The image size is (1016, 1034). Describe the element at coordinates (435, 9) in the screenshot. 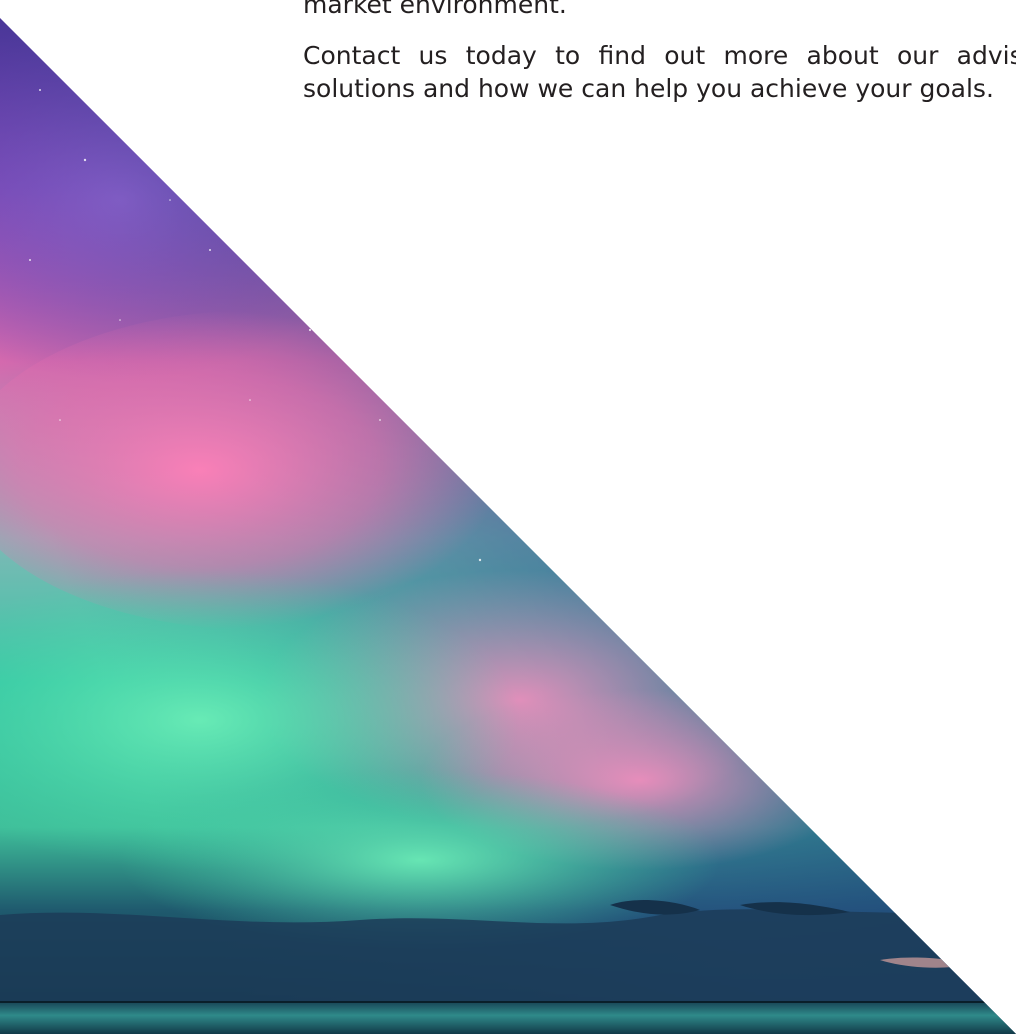

I see `paragraph-1-tail: market environment.` at that location.